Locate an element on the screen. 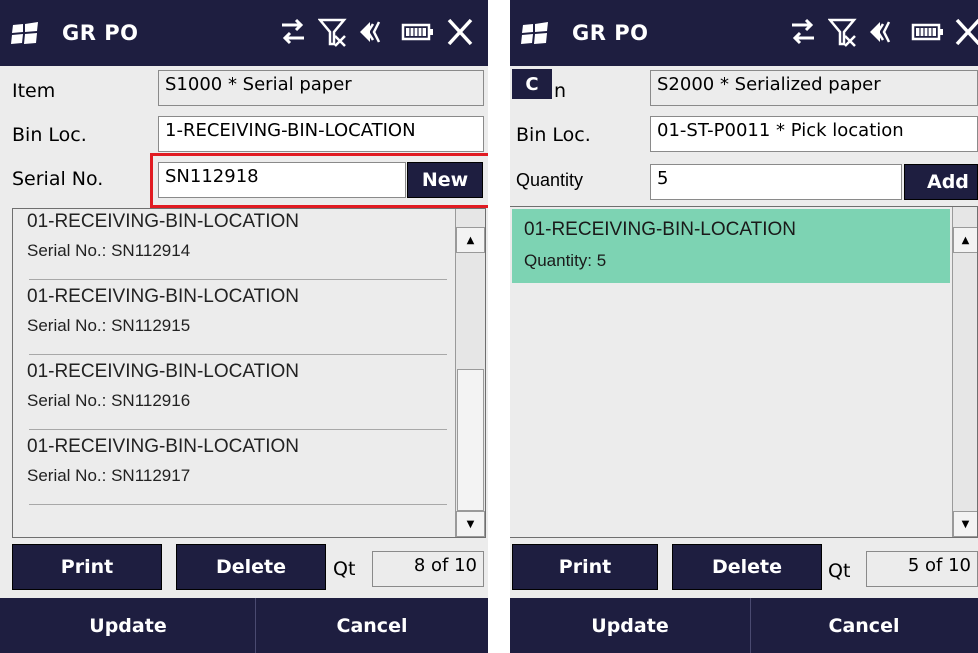  list-item-serial: Serial No.: SN112916 is located at coordinates (109, 400).